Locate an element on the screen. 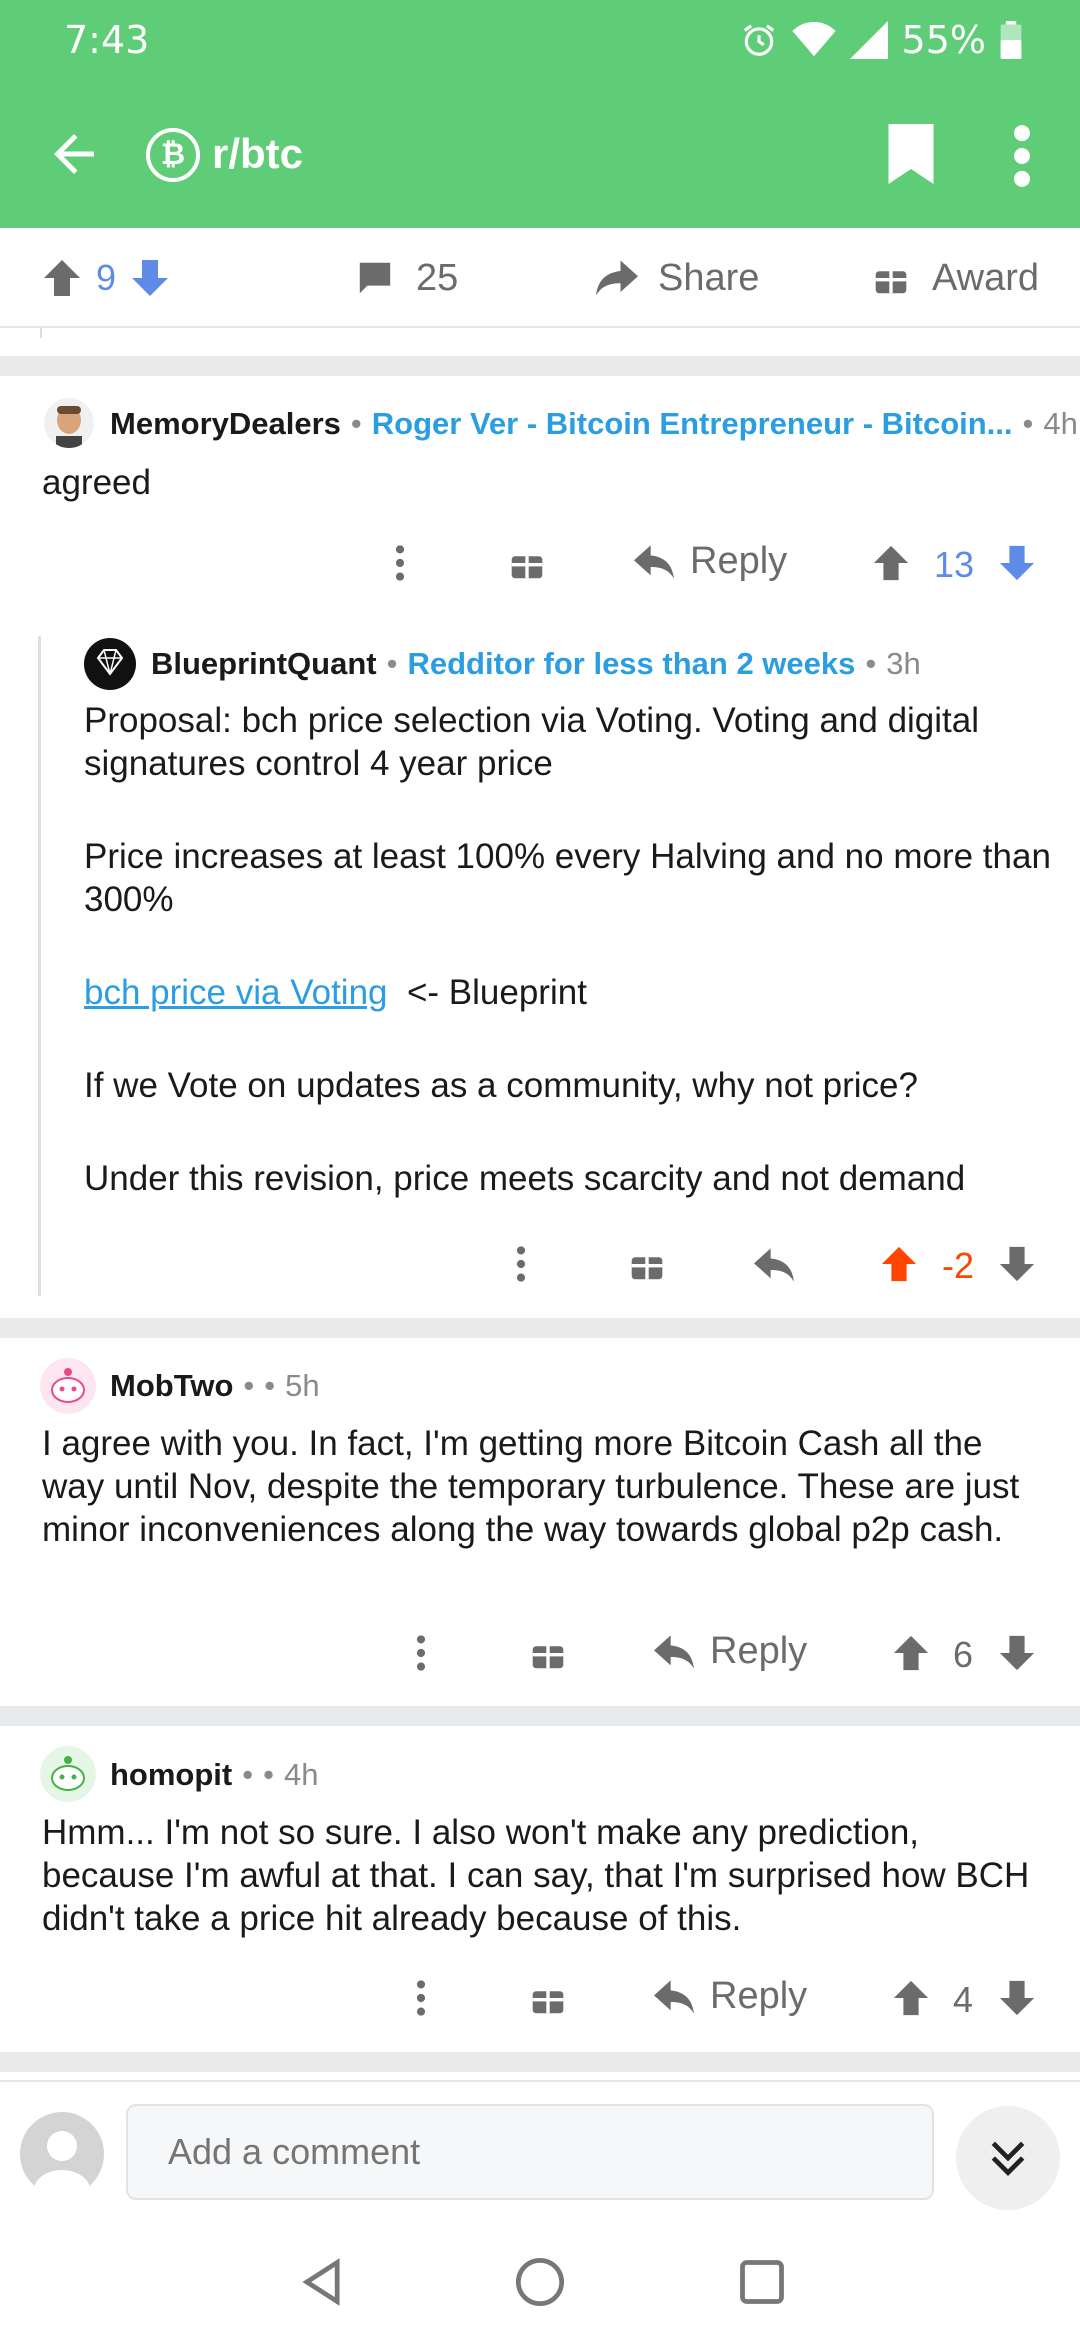 The image size is (1080, 2340). subreddit-name: r/btc is located at coordinates (257, 154).